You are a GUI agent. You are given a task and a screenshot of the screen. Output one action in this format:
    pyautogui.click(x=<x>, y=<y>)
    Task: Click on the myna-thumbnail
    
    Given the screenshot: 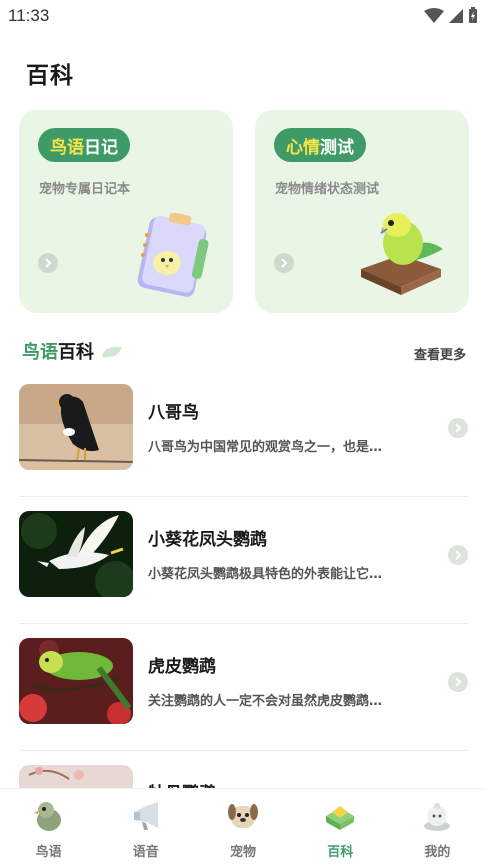 What is the action you would take?
    pyautogui.click(x=76, y=427)
    